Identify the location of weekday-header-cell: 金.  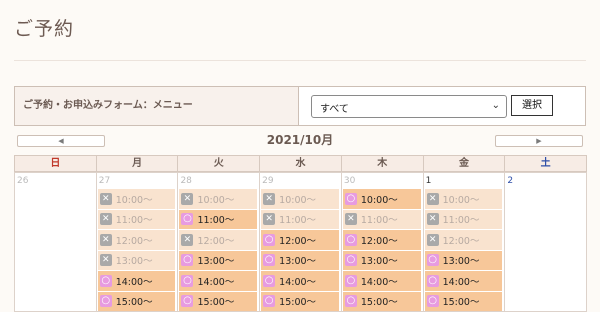
(464, 163).